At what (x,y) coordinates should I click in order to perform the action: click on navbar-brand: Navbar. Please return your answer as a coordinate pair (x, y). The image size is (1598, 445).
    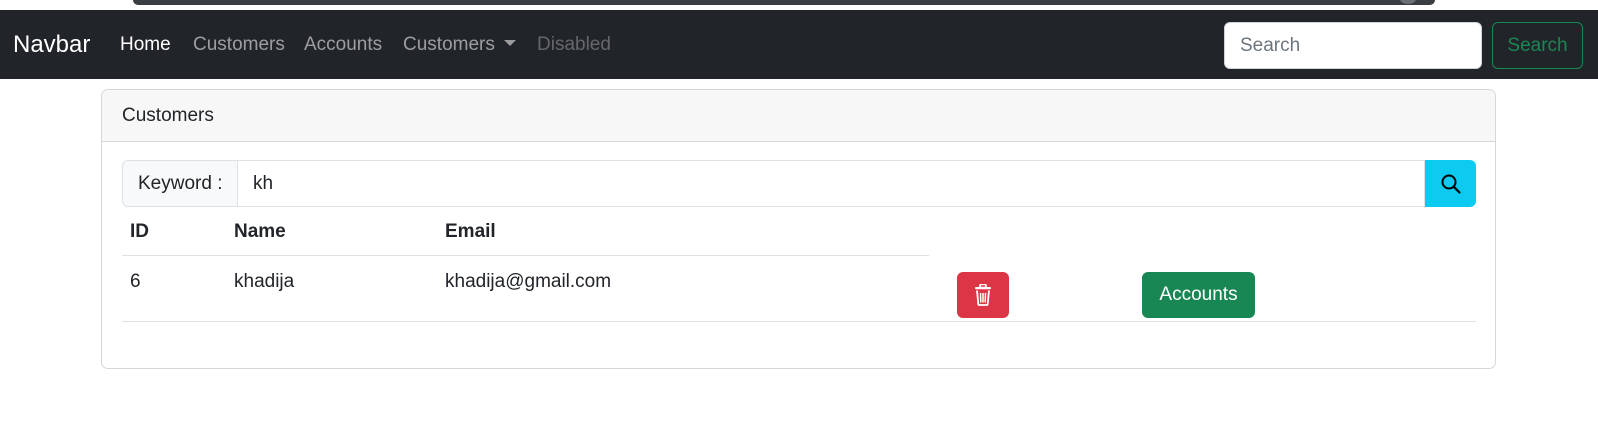
    Looking at the image, I should click on (51, 45).